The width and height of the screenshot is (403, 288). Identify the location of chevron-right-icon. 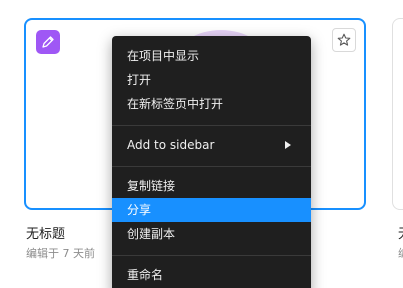
(288, 145).